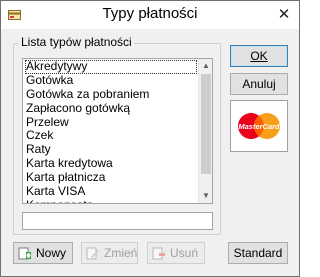  What do you see at coordinates (111, 122) in the screenshot?
I see `list-item: Przelew` at bounding box center [111, 122].